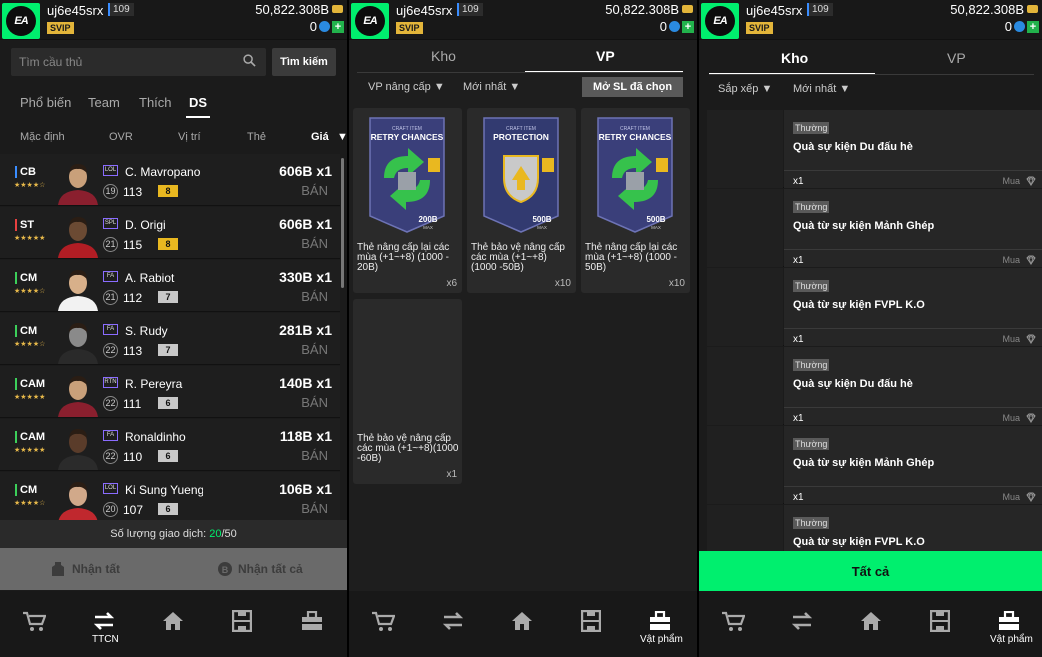 The height and width of the screenshot is (657, 1042). Describe the element at coordinates (170, 180) in the screenshot. I see `player-row: CB ★★★★☆ LOL C. Mavropano 19 113 8 606B x1 BÁN` at that location.